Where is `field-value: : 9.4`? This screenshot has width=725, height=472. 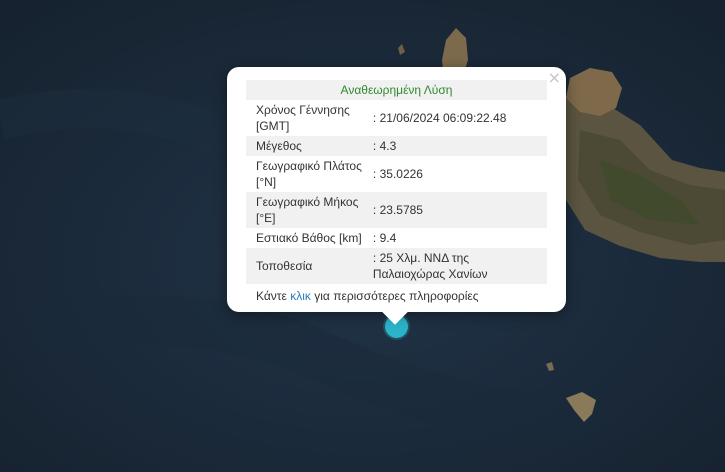
field-value: : 9.4 is located at coordinates (384, 238).